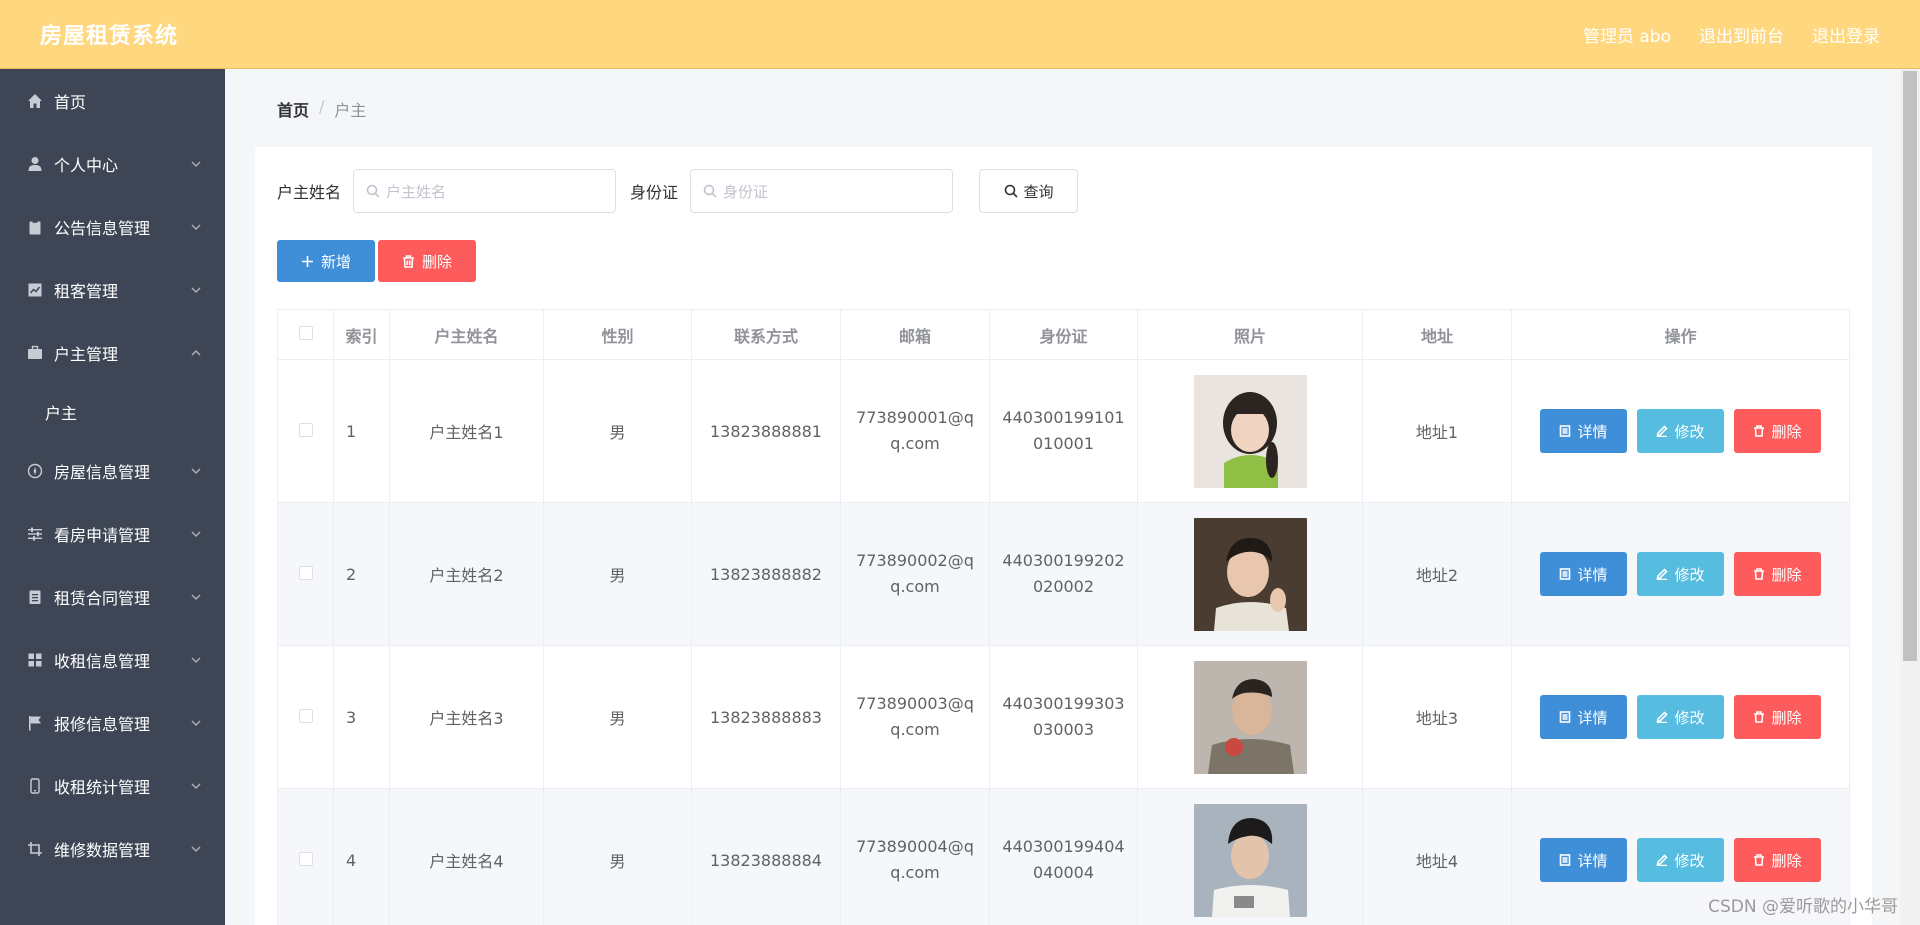 Image resolution: width=1920 pixels, height=925 pixels. I want to click on id-card-cell: 440300199101010001, so click(1063, 431).